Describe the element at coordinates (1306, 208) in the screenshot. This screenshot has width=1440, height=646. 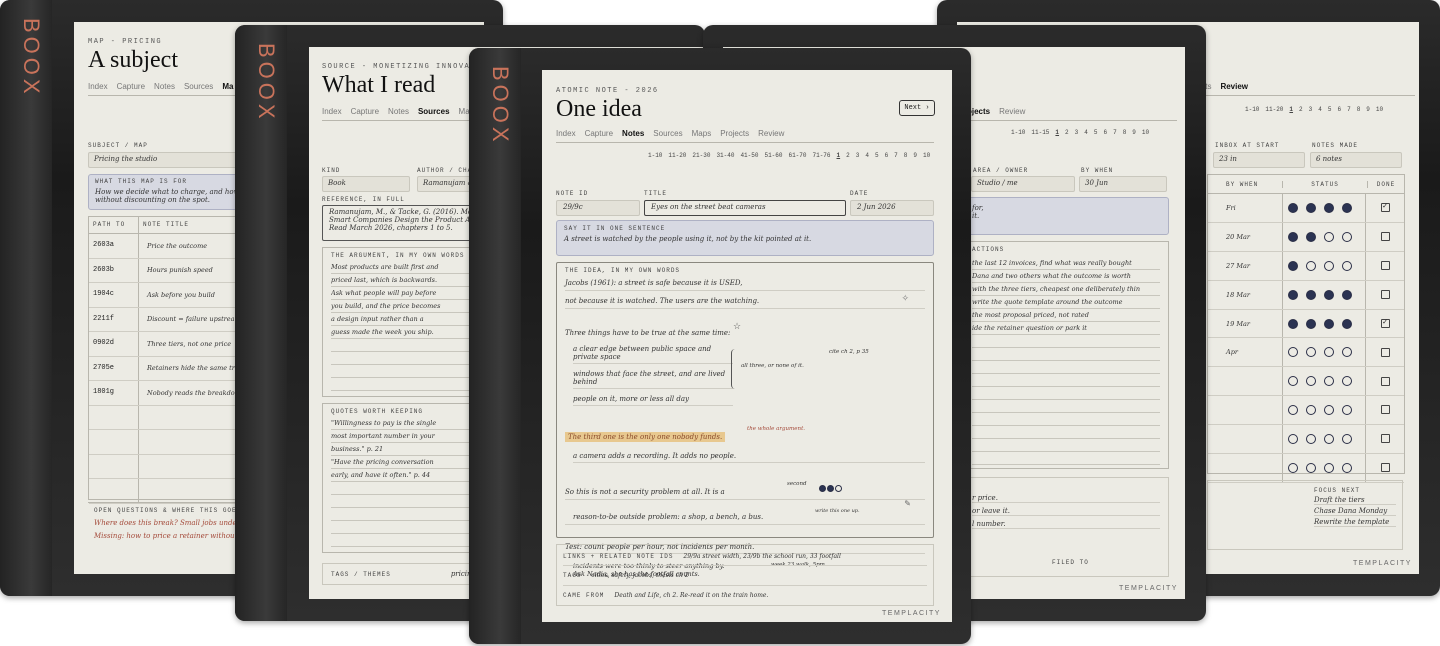
I see `table-row: Fri ✓` at that location.